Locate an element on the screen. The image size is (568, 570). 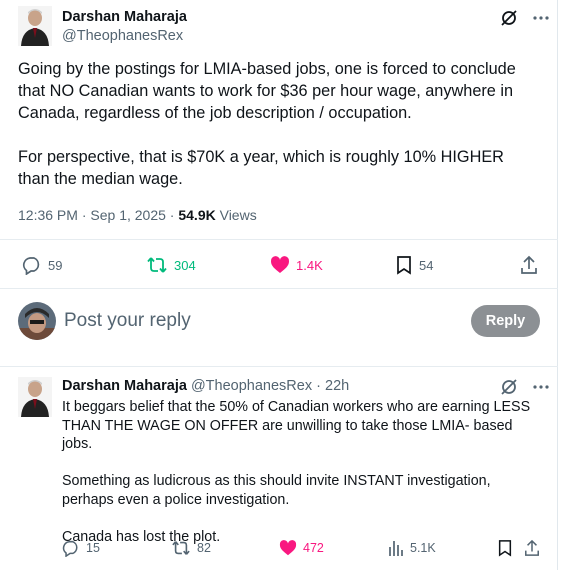
reply-action: 59 is located at coordinates (42, 265).